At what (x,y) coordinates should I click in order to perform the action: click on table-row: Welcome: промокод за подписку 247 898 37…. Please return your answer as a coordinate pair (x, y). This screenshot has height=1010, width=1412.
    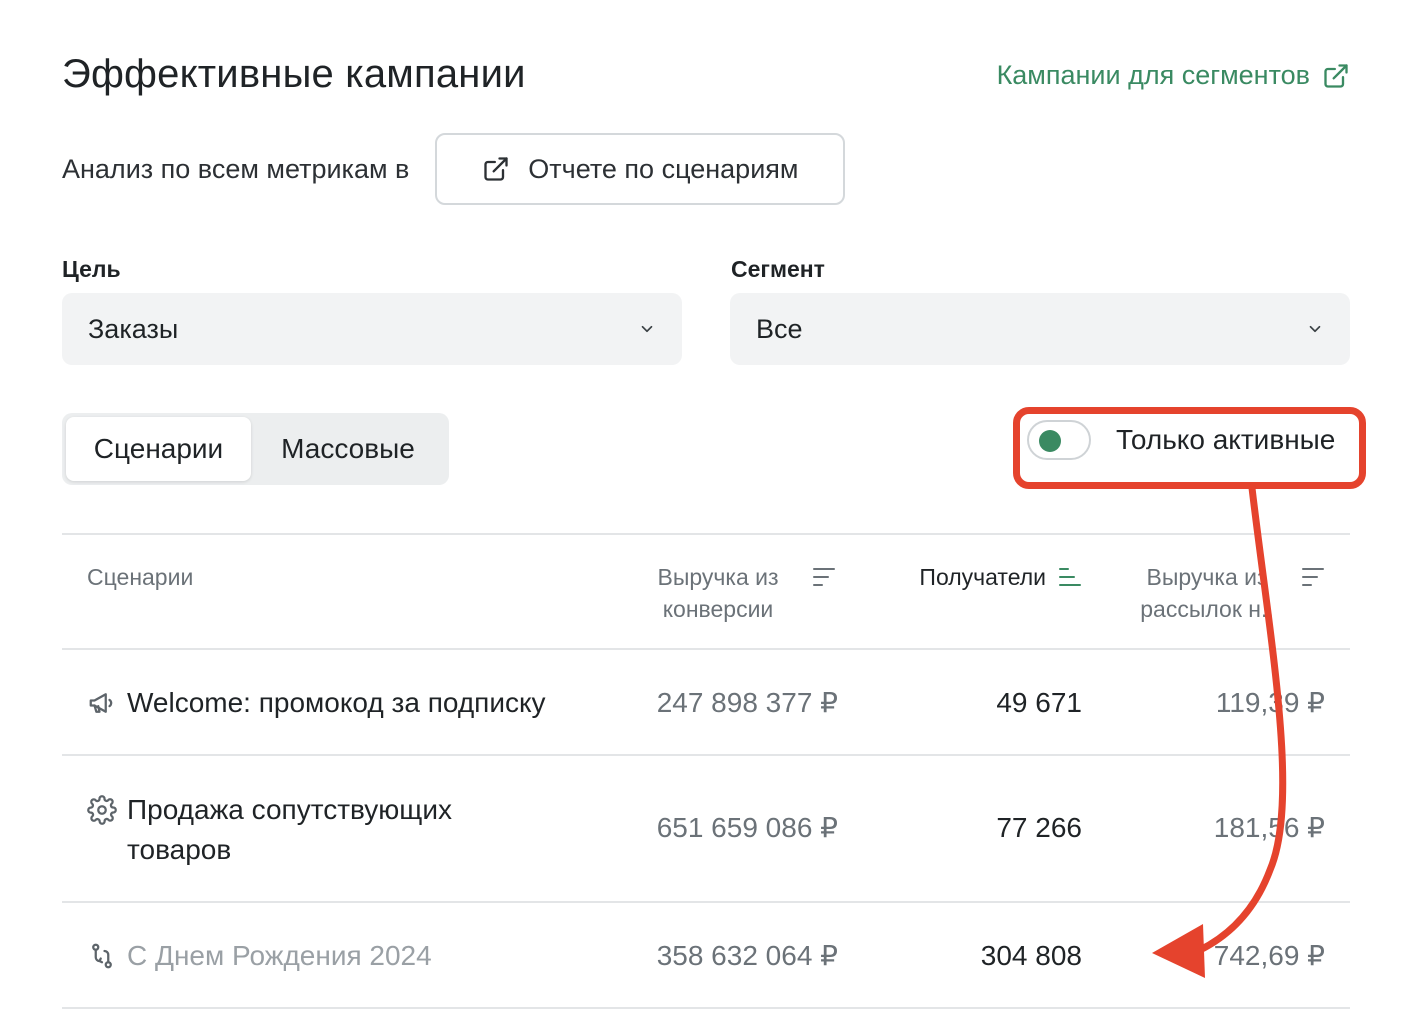
    Looking at the image, I should click on (706, 703).